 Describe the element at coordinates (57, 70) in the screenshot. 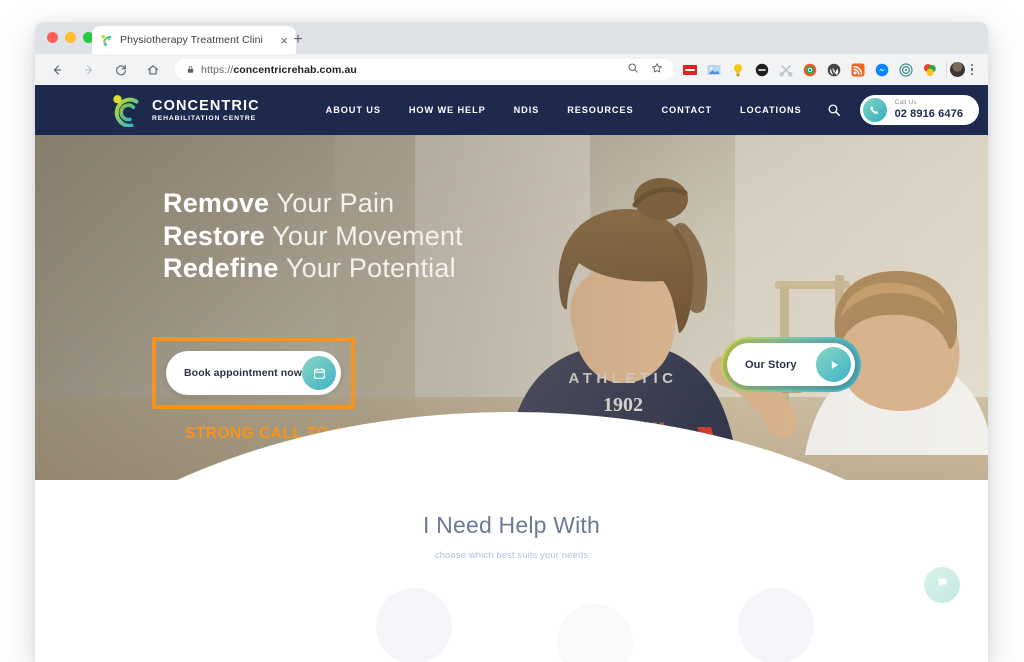

I see `back-icon` at that location.